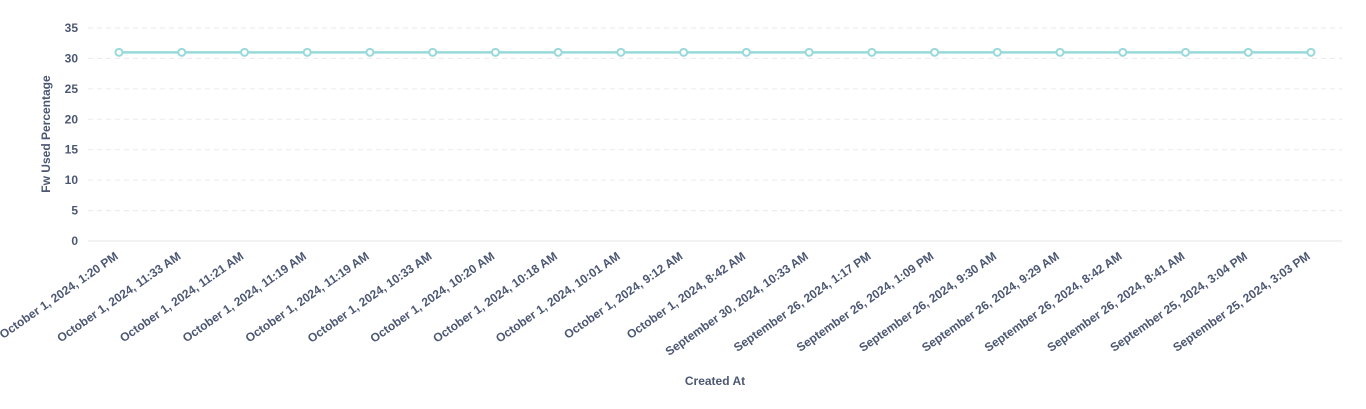 This screenshot has width=1366, height=409. Describe the element at coordinates (686, 295) in the screenshot. I see `x-tick-label: October 1, 2024, 8:42 AM` at that location.